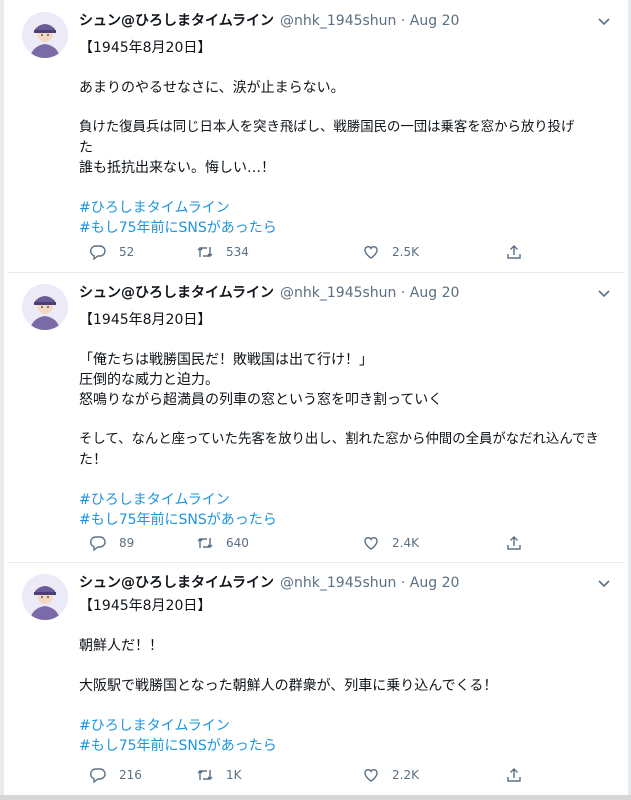 Image resolution: width=631 pixels, height=800 pixels. I want to click on retweet-count: 640, so click(237, 543).